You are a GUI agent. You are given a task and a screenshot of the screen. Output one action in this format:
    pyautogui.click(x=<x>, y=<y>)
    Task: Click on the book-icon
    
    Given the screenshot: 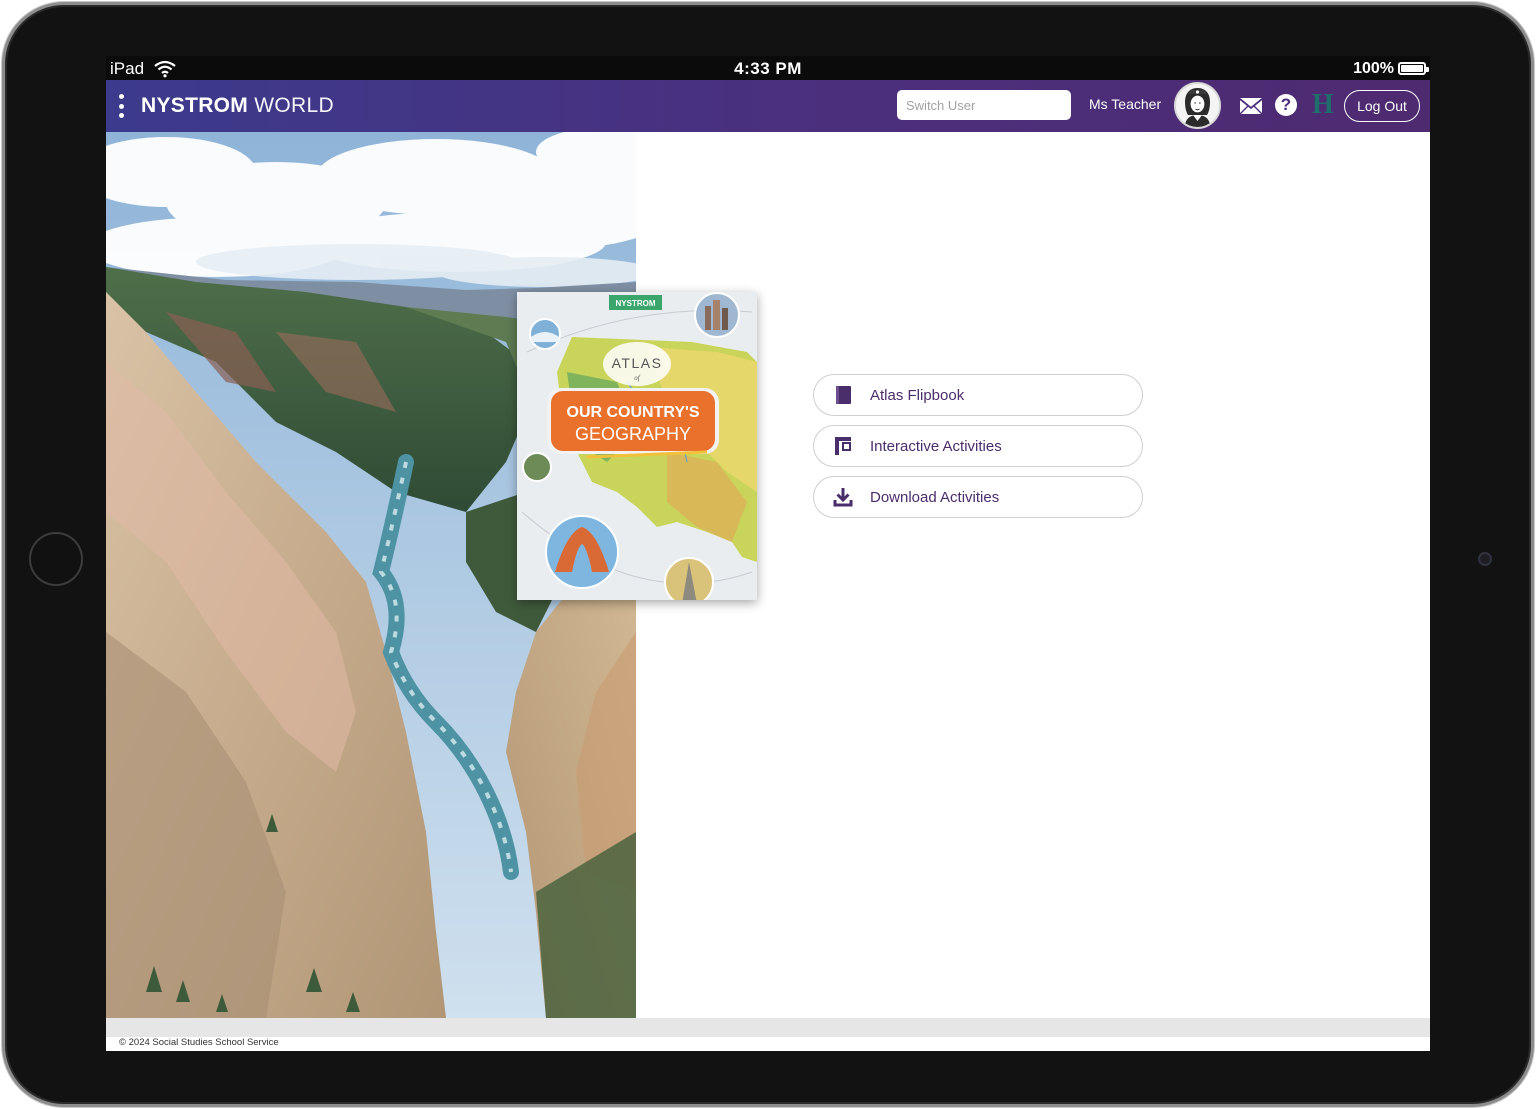 What is the action you would take?
    pyautogui.click(x=843, y=395)
    